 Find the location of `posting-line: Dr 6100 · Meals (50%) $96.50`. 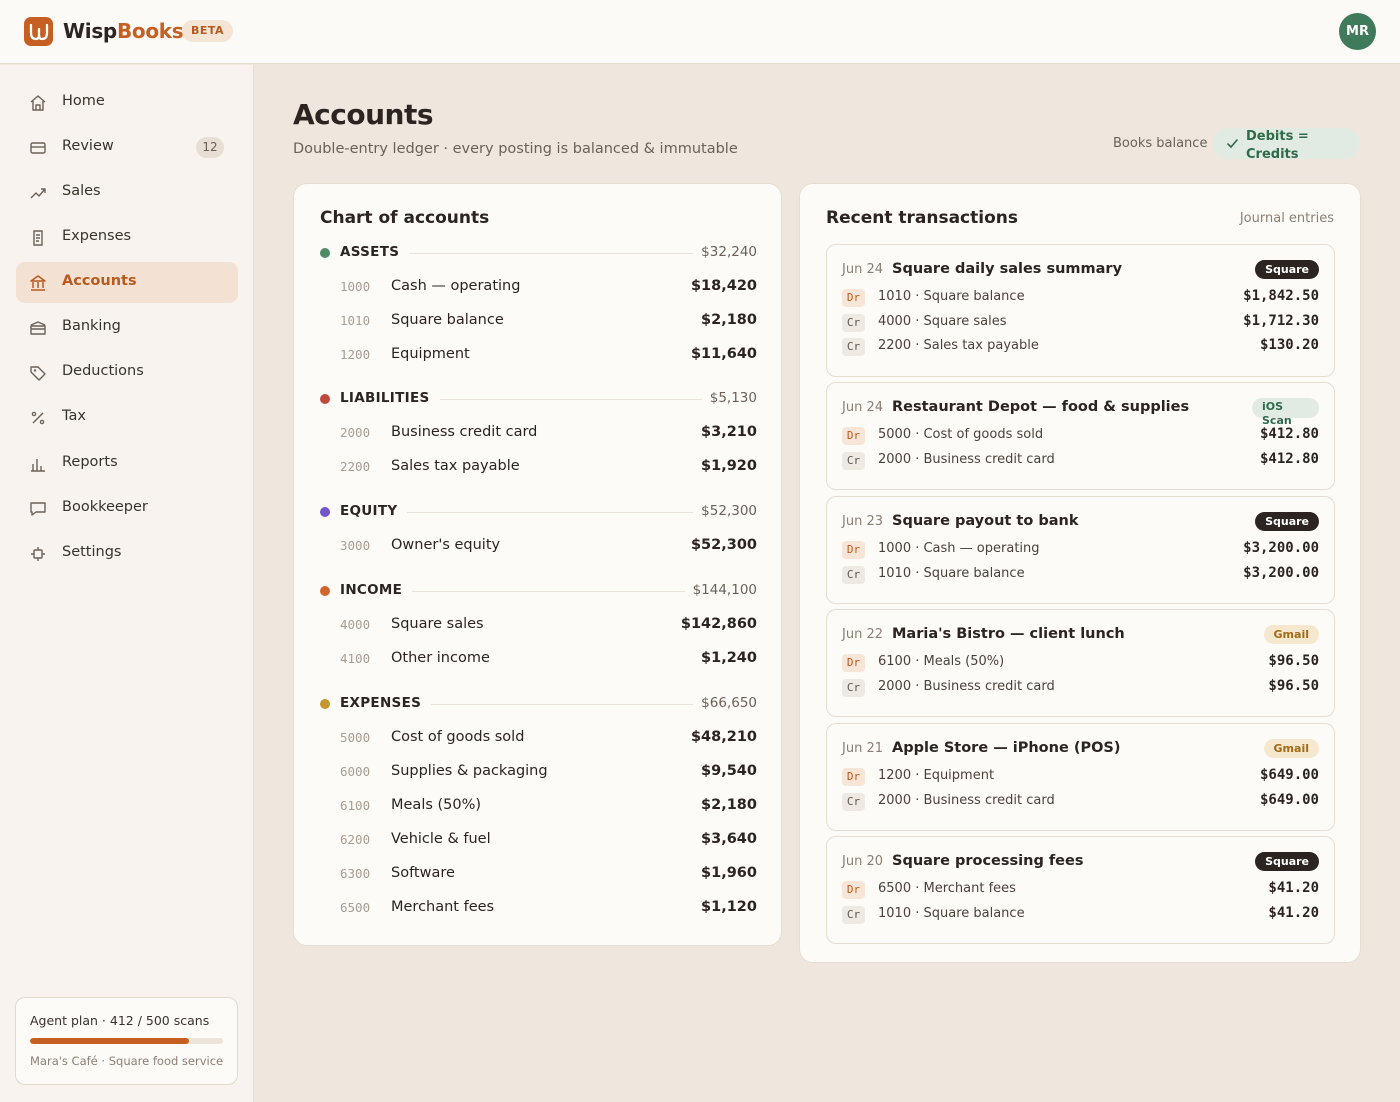

posting-line: Dr 6100 · Meals (50%) $96.50 is located at coordinates (1080, 663).